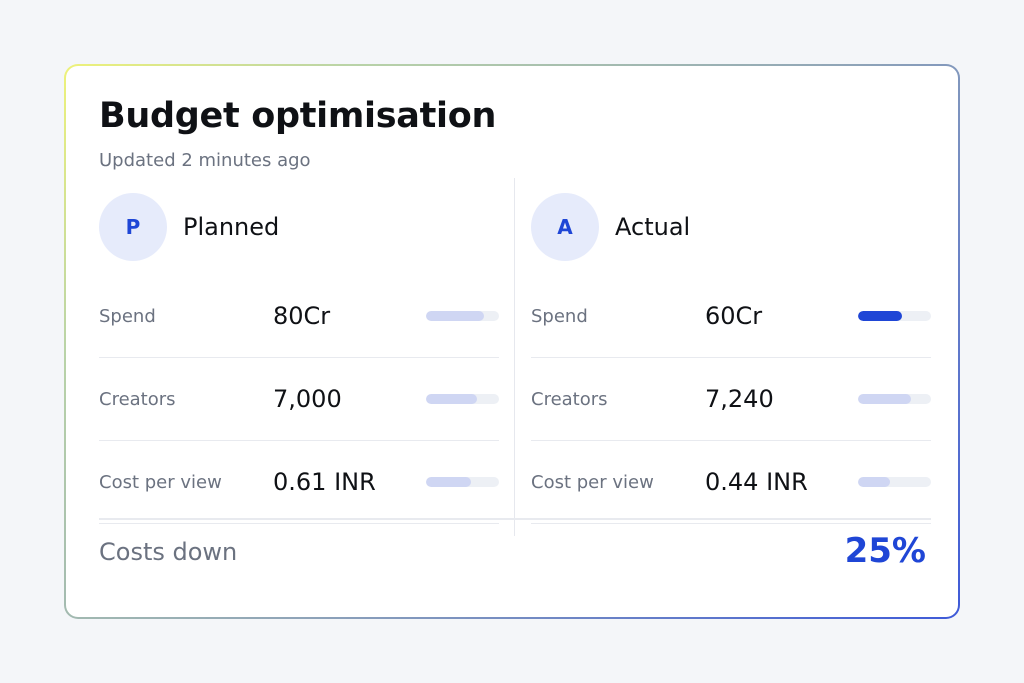  What do you see at coordinates (324, 482) in the screenshot?
I see `metric-value: 0.61 INR` at bounding box center [324, 482].